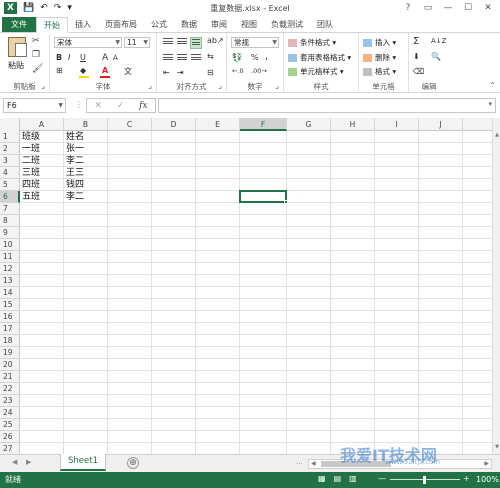  I want to click on name-box: F6 ▼, so click(34, 105).